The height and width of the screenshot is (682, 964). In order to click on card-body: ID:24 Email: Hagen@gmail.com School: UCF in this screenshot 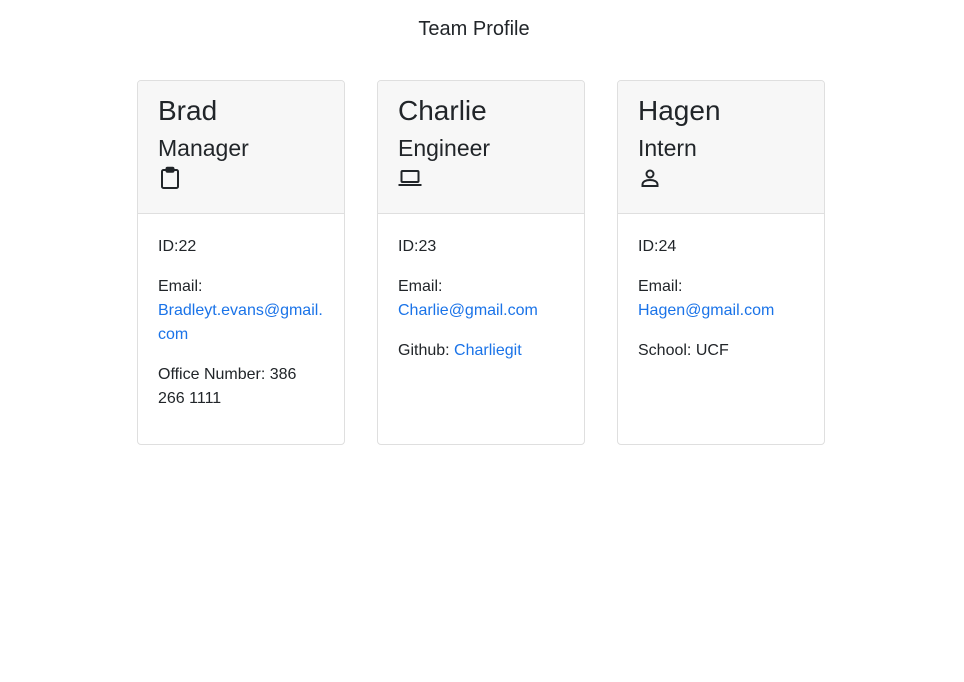, I will do `click(721, 288)`.